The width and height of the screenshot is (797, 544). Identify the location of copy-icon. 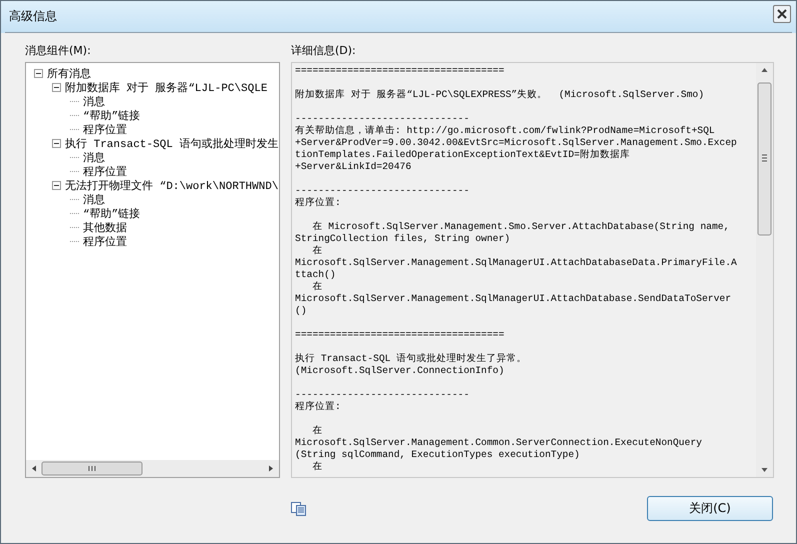
(299, 509).